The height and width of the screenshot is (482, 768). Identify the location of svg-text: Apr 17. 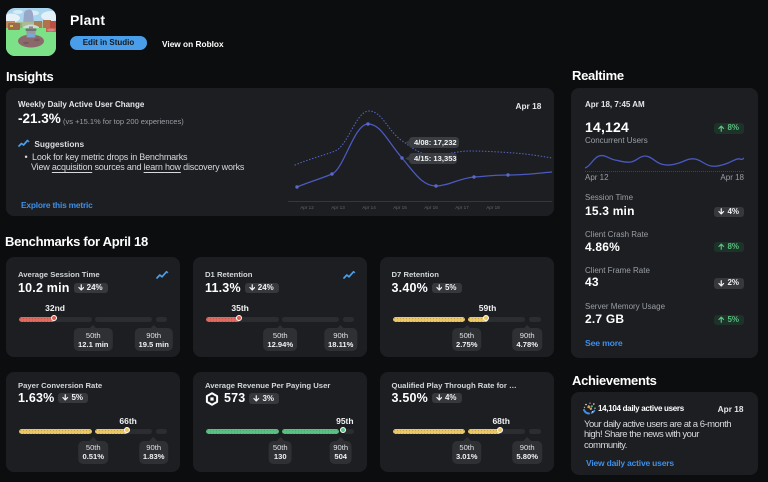
(462, 207).